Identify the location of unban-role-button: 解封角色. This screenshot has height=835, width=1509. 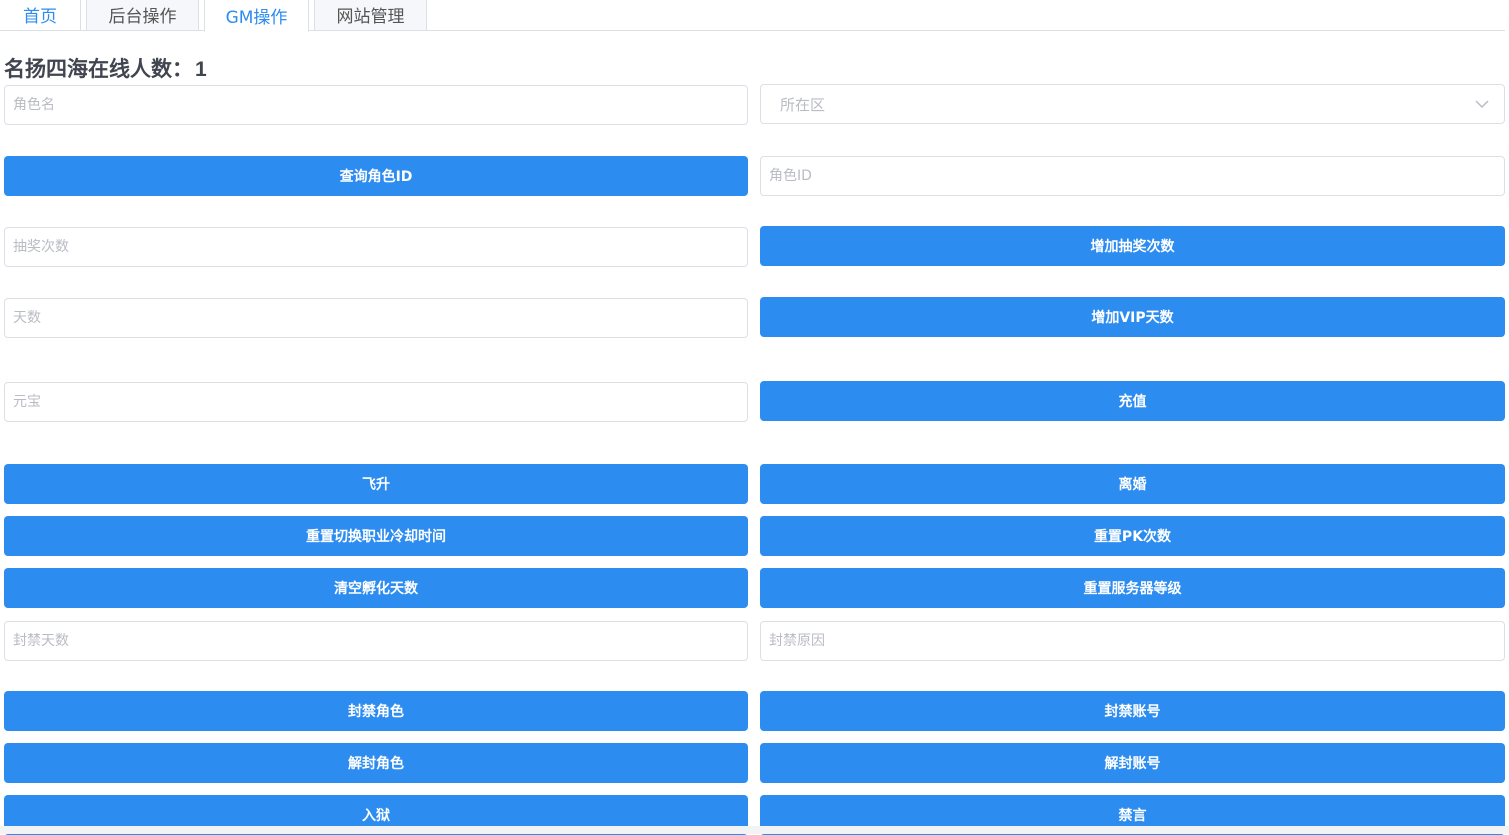
(376, 763).